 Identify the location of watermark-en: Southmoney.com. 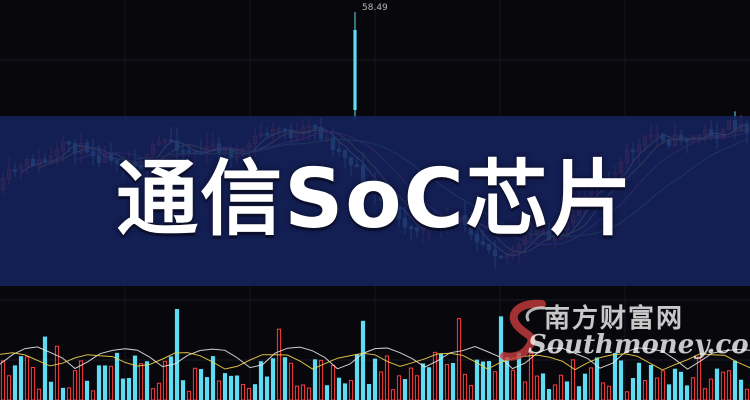
(639, 345).